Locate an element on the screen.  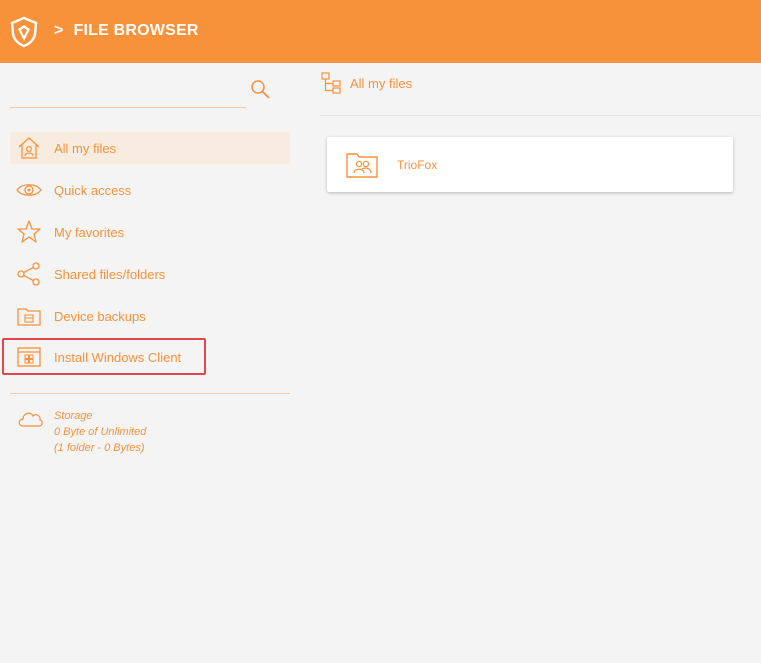
folder-tree-icon is located at coordinates (332, 83).